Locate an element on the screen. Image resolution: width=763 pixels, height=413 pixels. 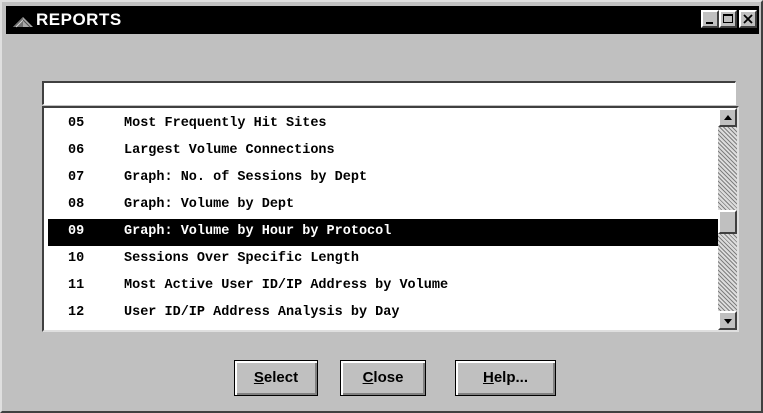
item-label: User ID/IP Address Analysis by Day is located at coordinates (262, 312).